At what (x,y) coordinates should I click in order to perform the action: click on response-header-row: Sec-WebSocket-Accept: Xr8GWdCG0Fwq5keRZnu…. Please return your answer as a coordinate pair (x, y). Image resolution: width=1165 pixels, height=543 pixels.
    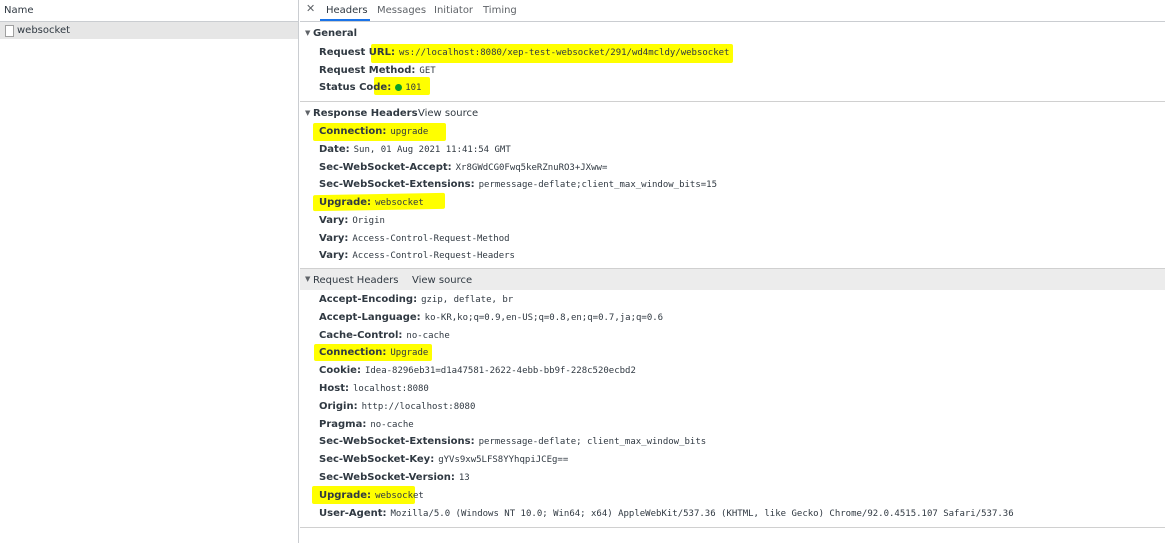
    Looking at the image, I should click on (463, 168).